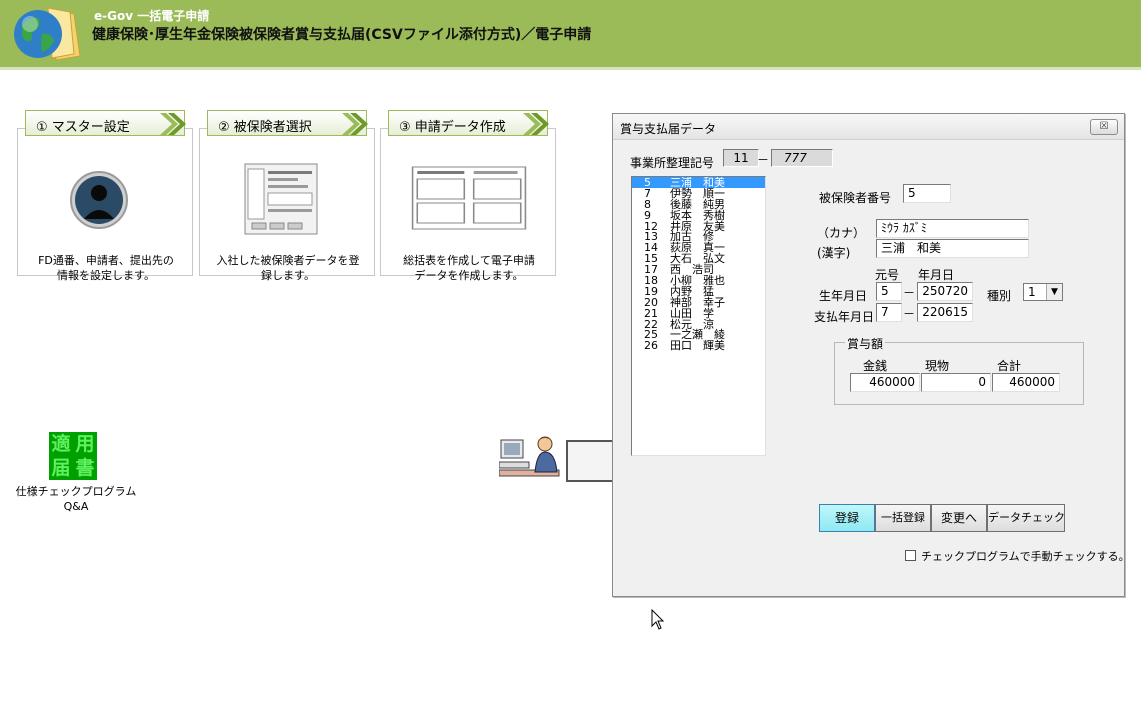 Image resolution: width=1141 pixels, height=728 pixels. Describe the element at coordinates (1043, 292) in the screenshot. I see `kind-select: 1 ▼` at that location.